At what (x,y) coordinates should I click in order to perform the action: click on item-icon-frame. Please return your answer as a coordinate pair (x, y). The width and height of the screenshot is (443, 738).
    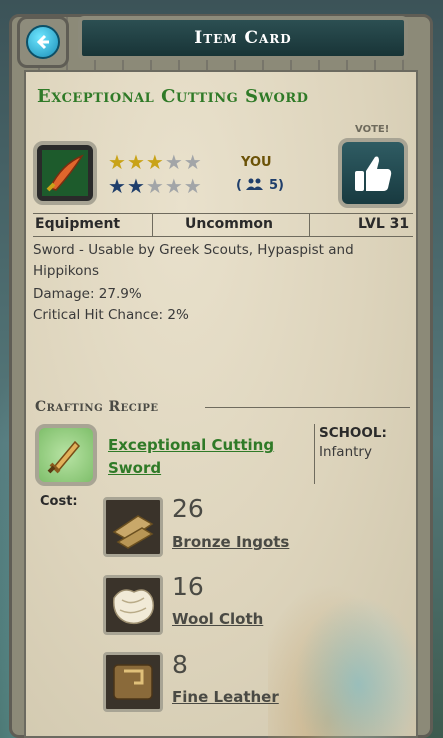
    Looking at the image, I should click on (65, 173).